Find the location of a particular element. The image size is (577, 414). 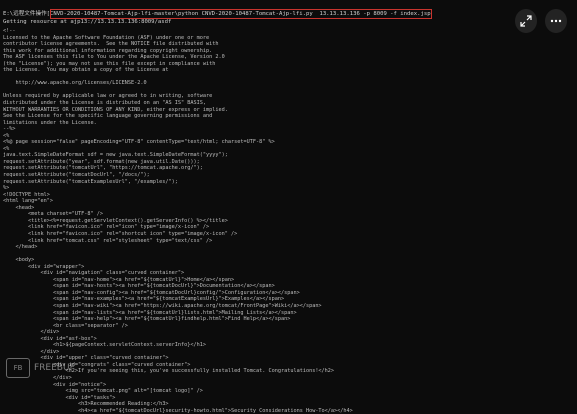

watermark: FB FREEBUF is located at coordinates (40, 368).